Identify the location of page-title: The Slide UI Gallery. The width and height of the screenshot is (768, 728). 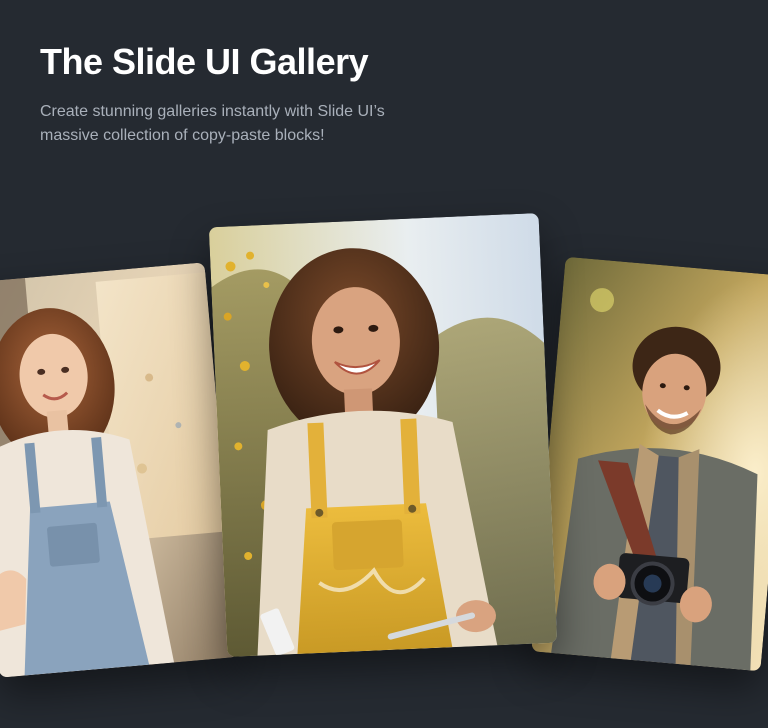
(204, 61).